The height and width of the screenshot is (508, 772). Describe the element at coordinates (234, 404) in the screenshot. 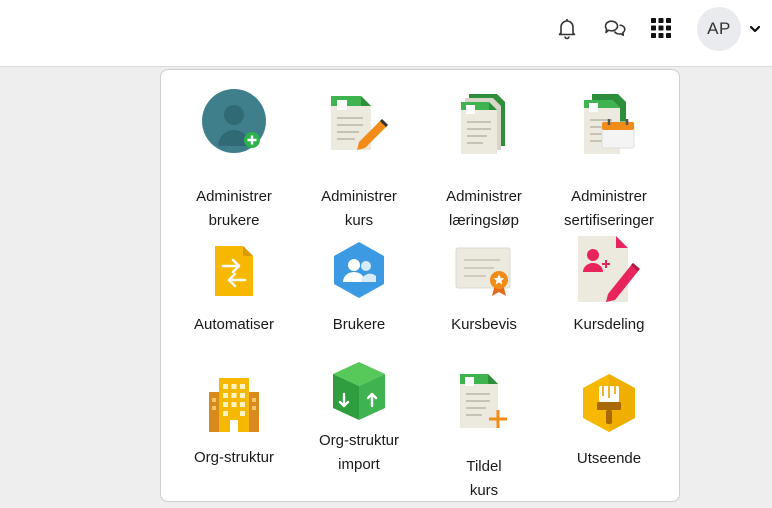

I see `org-structure-icon` at that location.